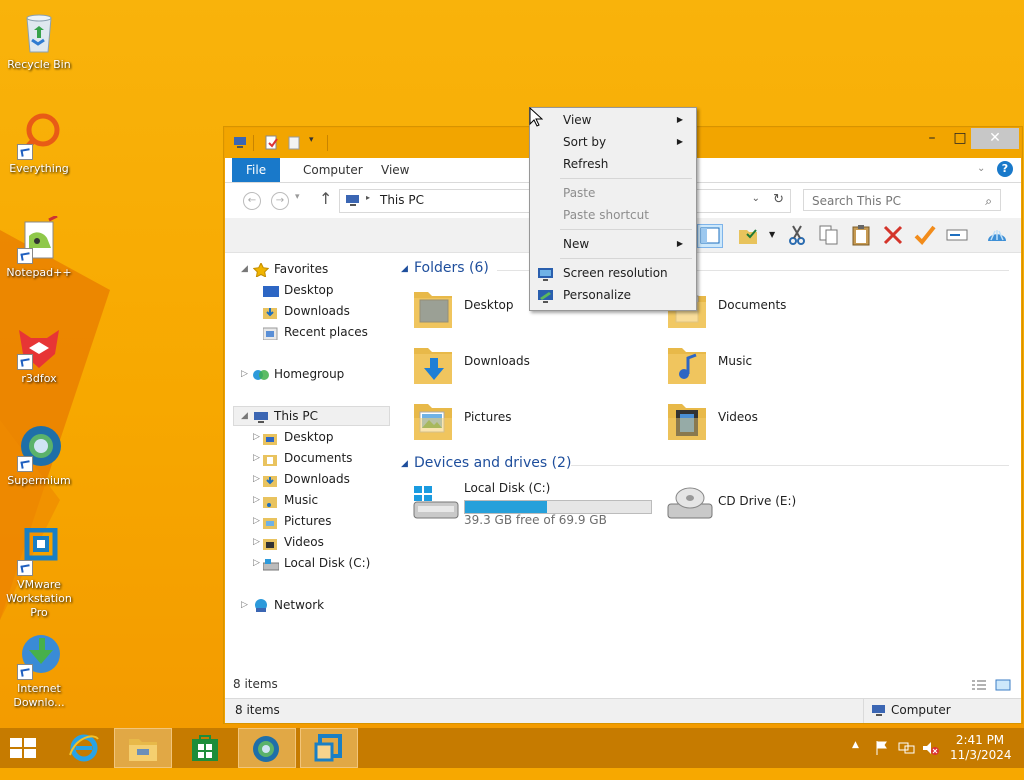 This screenshot has width=1024, height=780. What do you see at coordinates (778, 199) in the screenshot?
I see `refresh-icon: ↻` at bounding box center [778, 199].